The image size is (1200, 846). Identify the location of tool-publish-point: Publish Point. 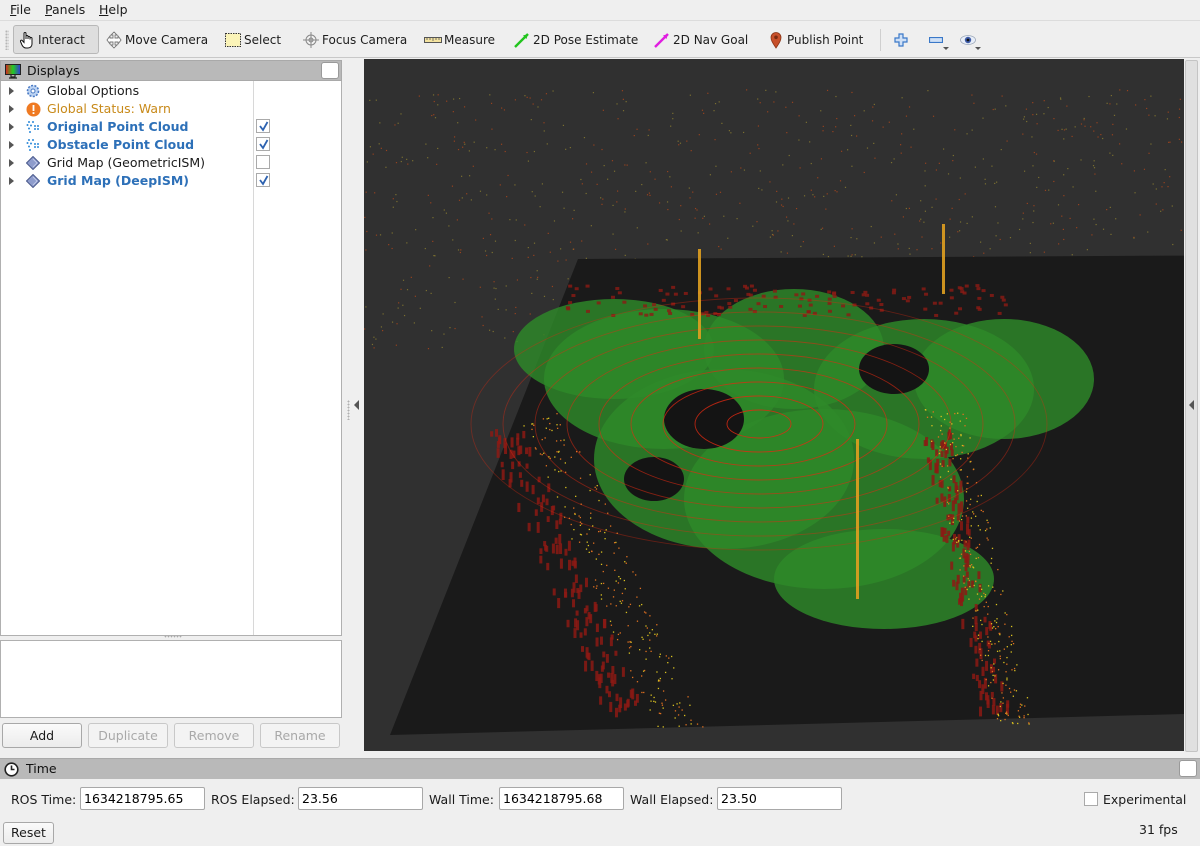
(815, 39).